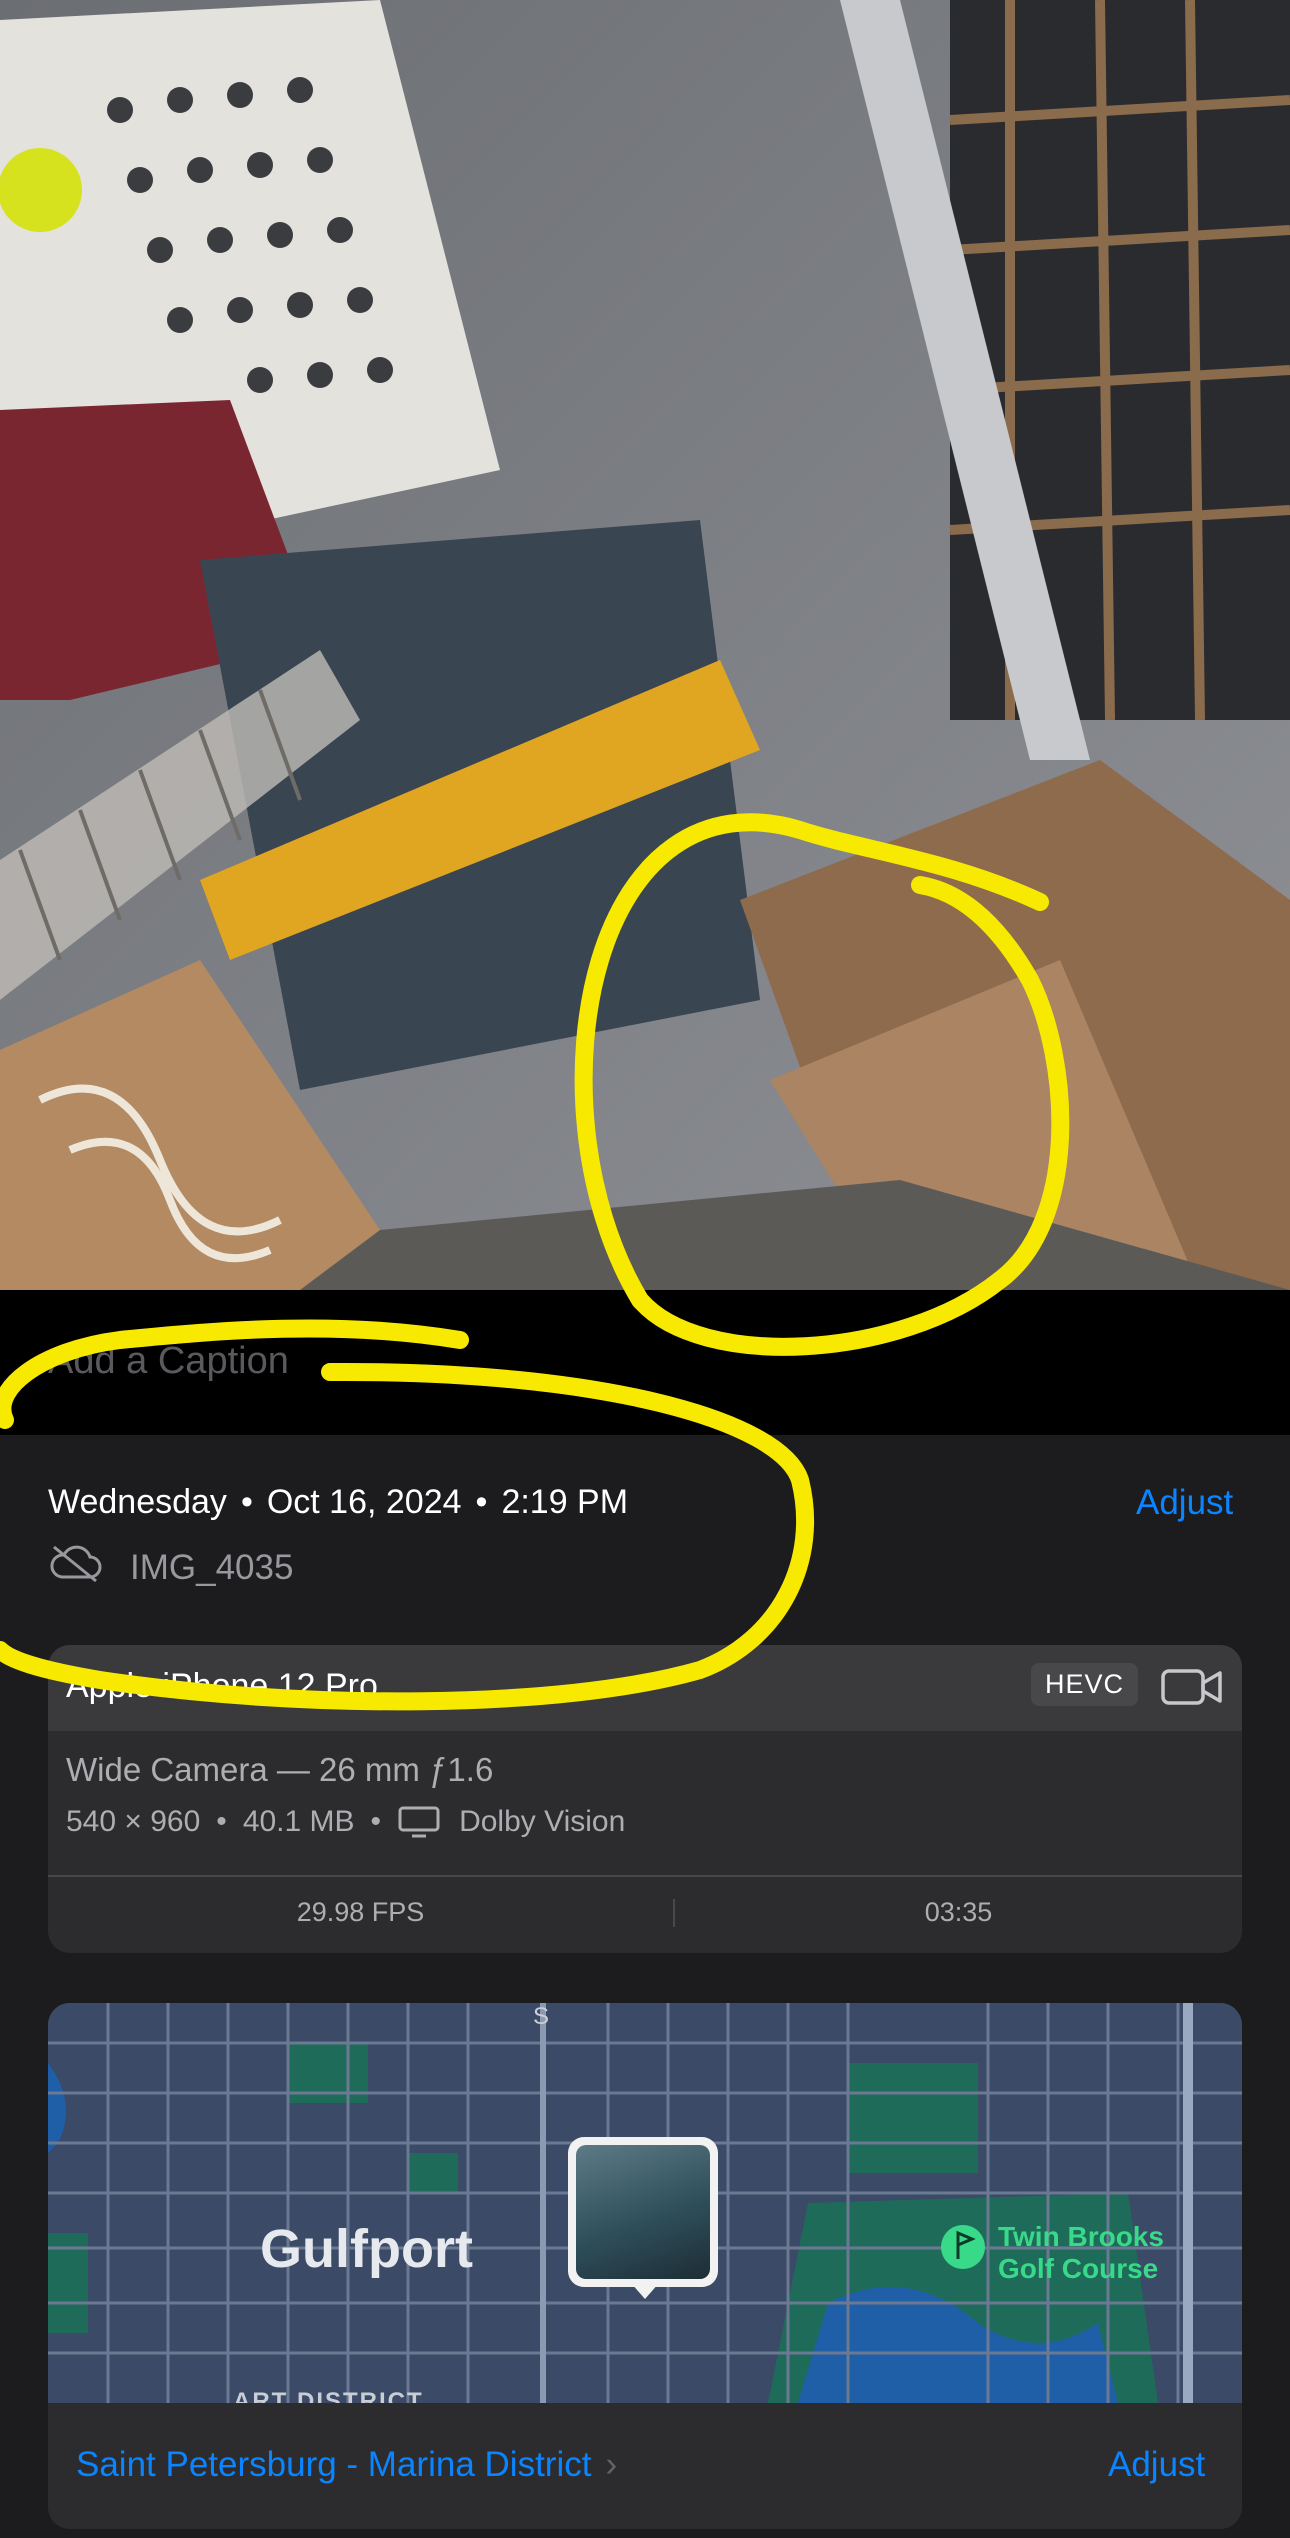  What do you see at coordinates (1084, 1684) in the screenshot?
I see `format-badge: HEVC` at bounding box center [1084, 1684].